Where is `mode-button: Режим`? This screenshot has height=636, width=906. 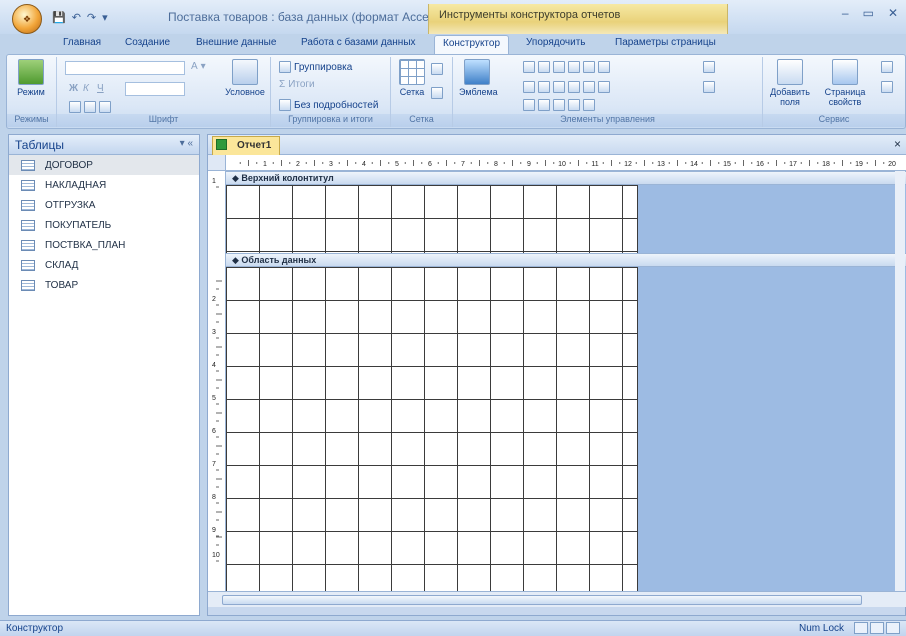
mode-button: Режим is located at coordinates (31, 78).